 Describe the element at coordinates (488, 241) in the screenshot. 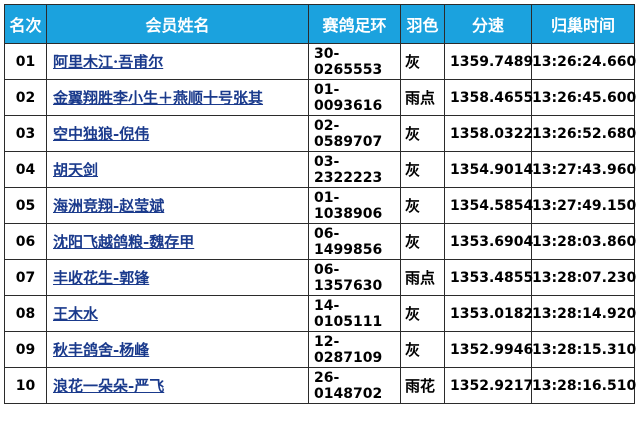

I see `speed-cell: 1353.6904` at that location.